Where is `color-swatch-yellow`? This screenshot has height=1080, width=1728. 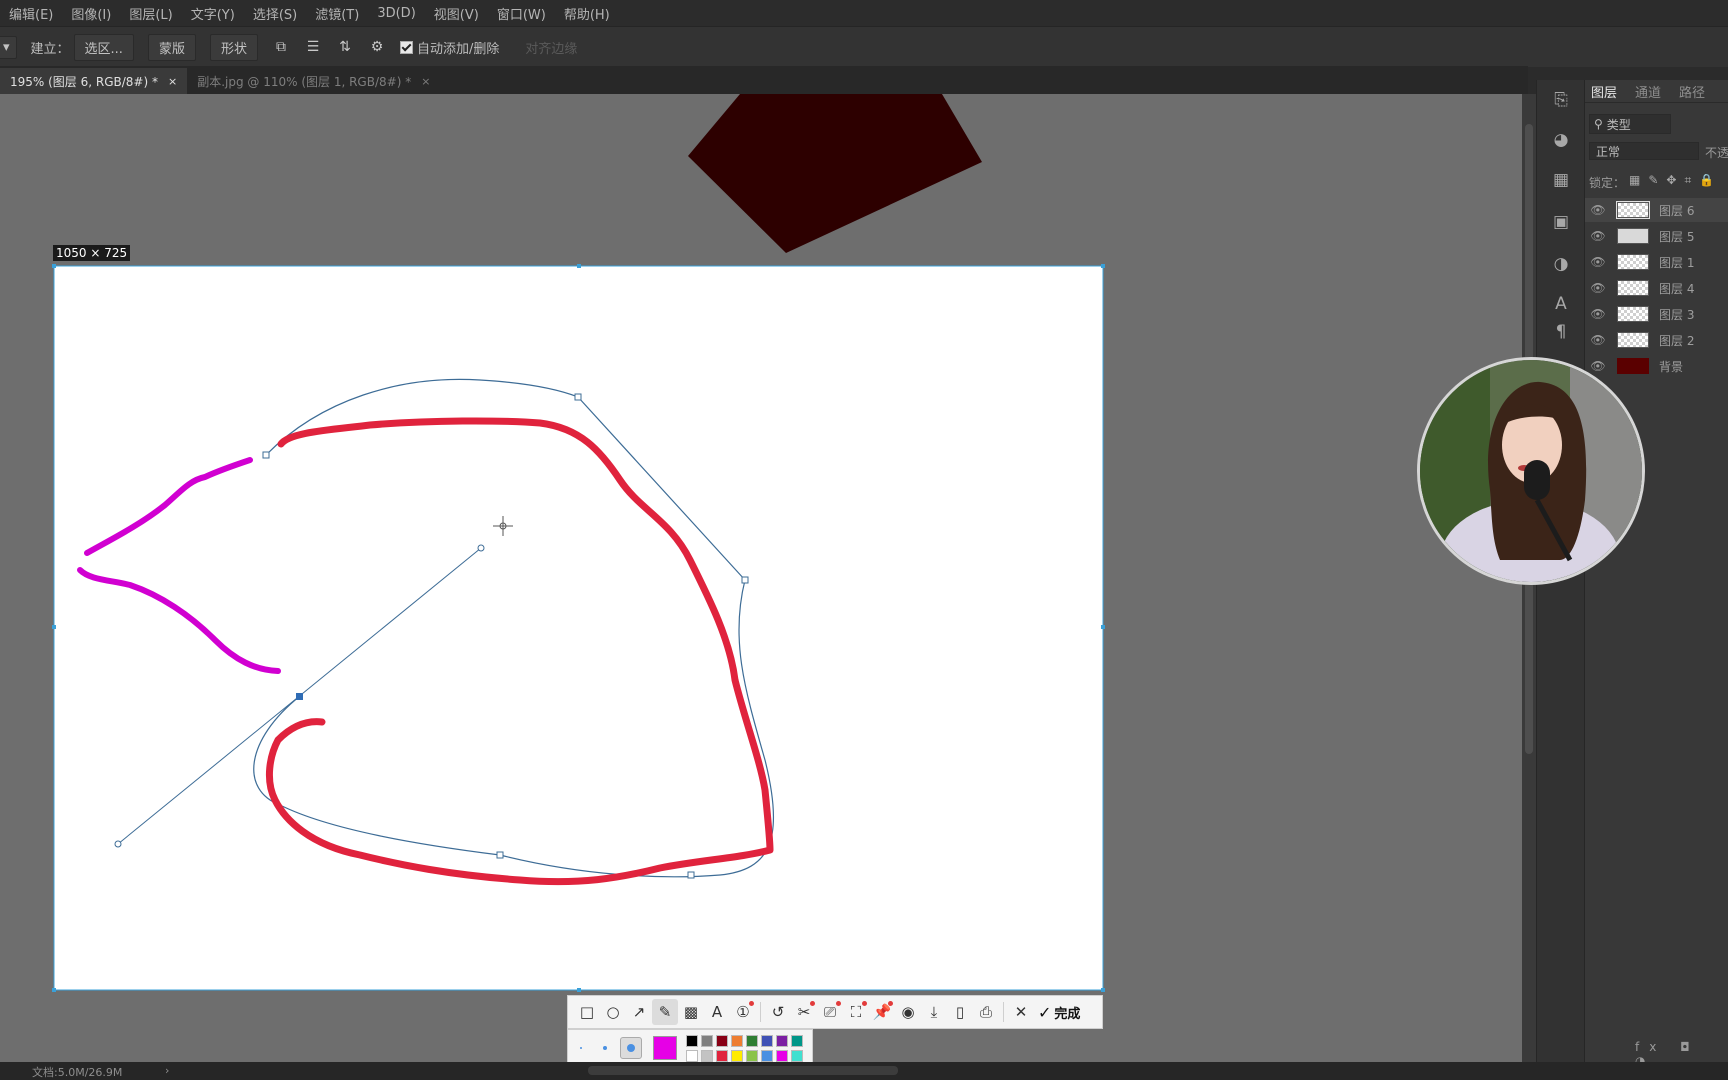 color-swatch-yellow is located at coordinates (737, 1056).